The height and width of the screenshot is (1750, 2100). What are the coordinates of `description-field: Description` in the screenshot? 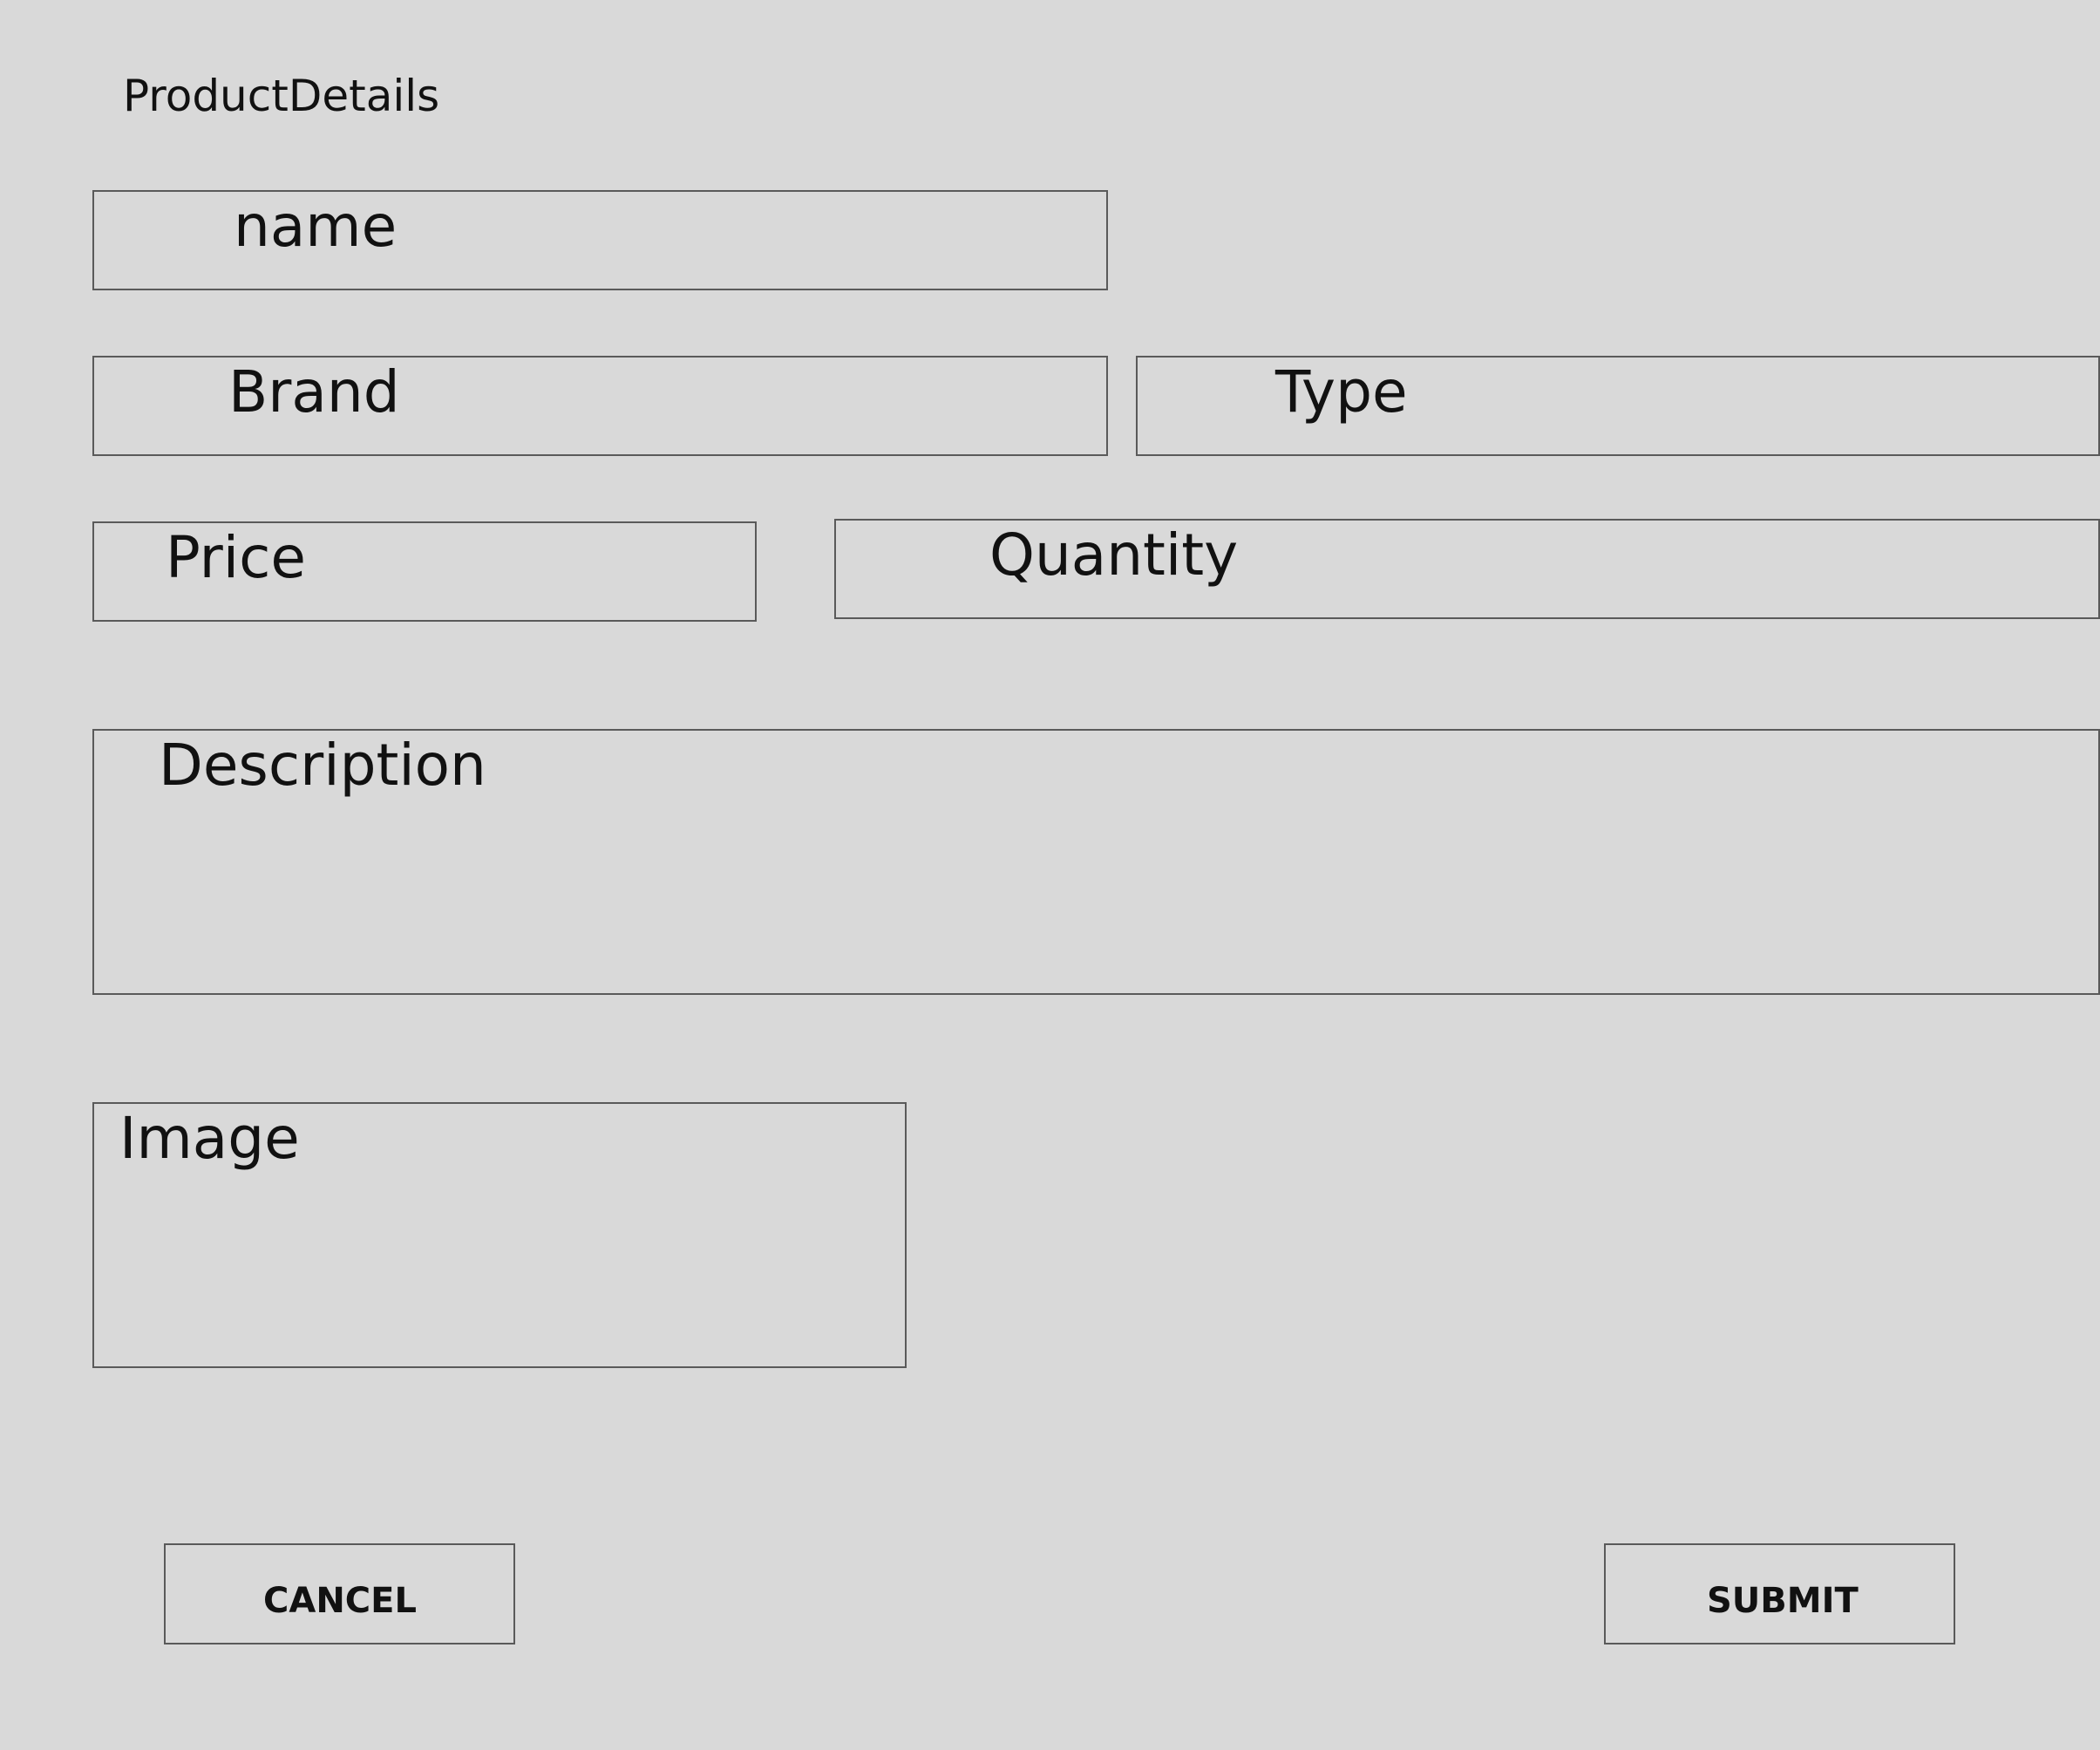 It's located at (1096, 862).